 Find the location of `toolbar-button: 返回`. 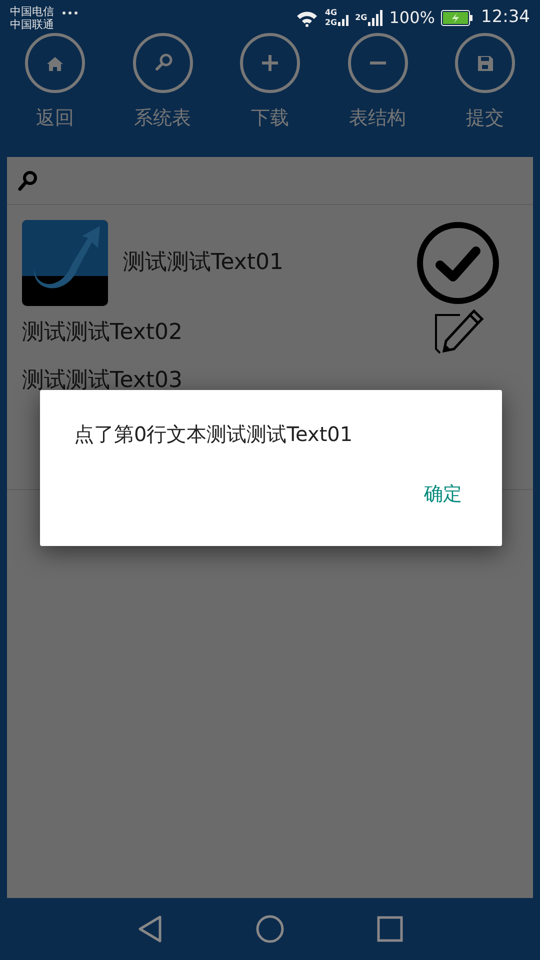

toolbar-button: 返回 is located at coordinates (55, 94).